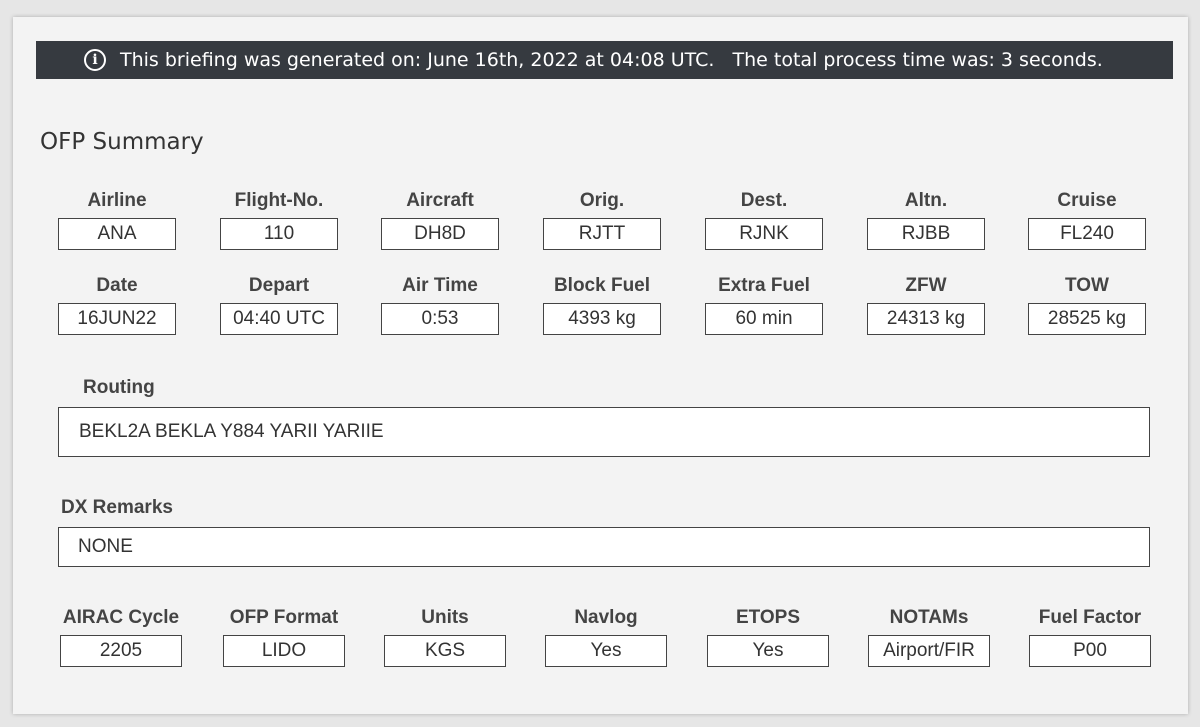 This screenshot has height=727, width=1200. I want to click on routing-label: Routing, so click(119, 387).